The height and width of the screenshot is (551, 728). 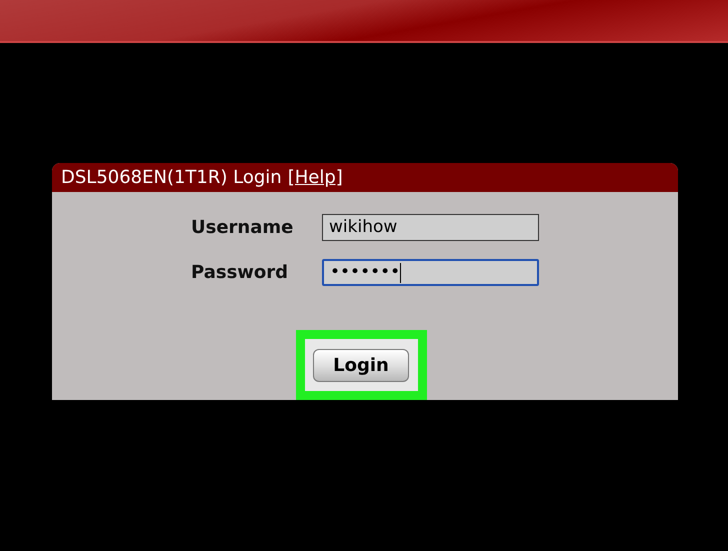 I want to click on help-link: [Help], so click(x=315, y=177).